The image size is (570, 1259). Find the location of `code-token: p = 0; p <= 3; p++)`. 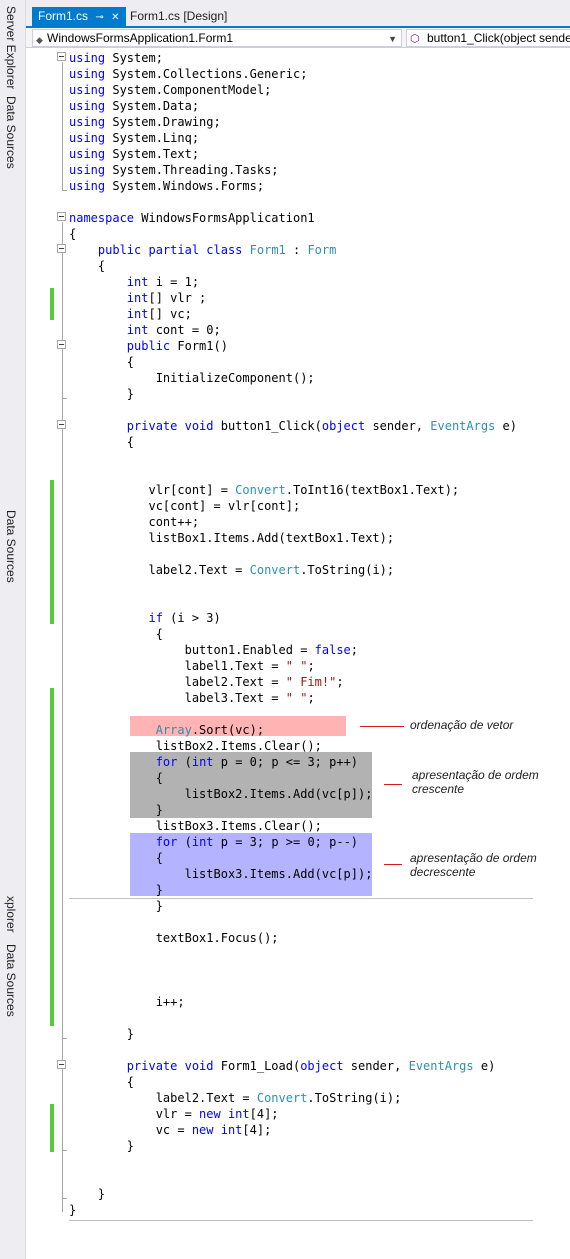

code-token: p = 0; p <= 3; p++) is located at coordinates (286, 762).